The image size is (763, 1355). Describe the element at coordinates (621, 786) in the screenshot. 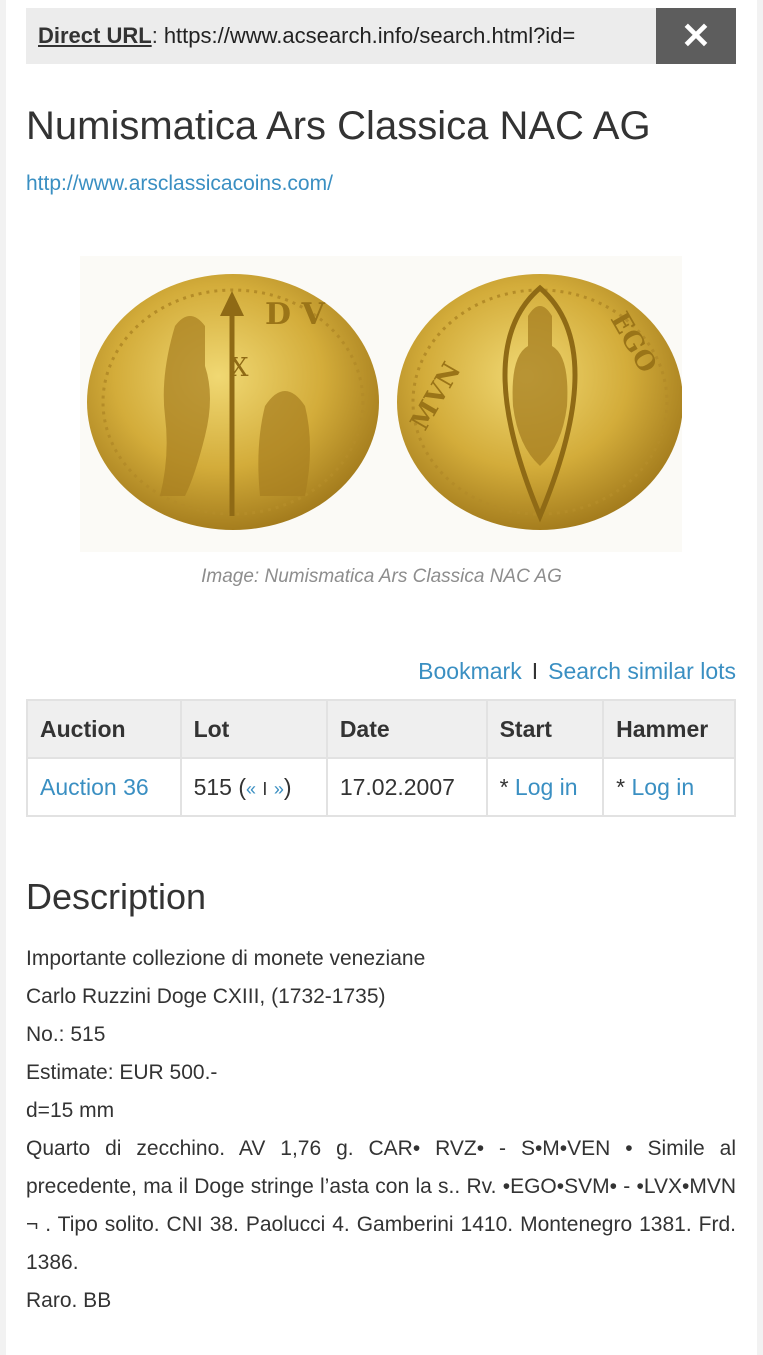

I see `hammer-prefix: *` at that location.